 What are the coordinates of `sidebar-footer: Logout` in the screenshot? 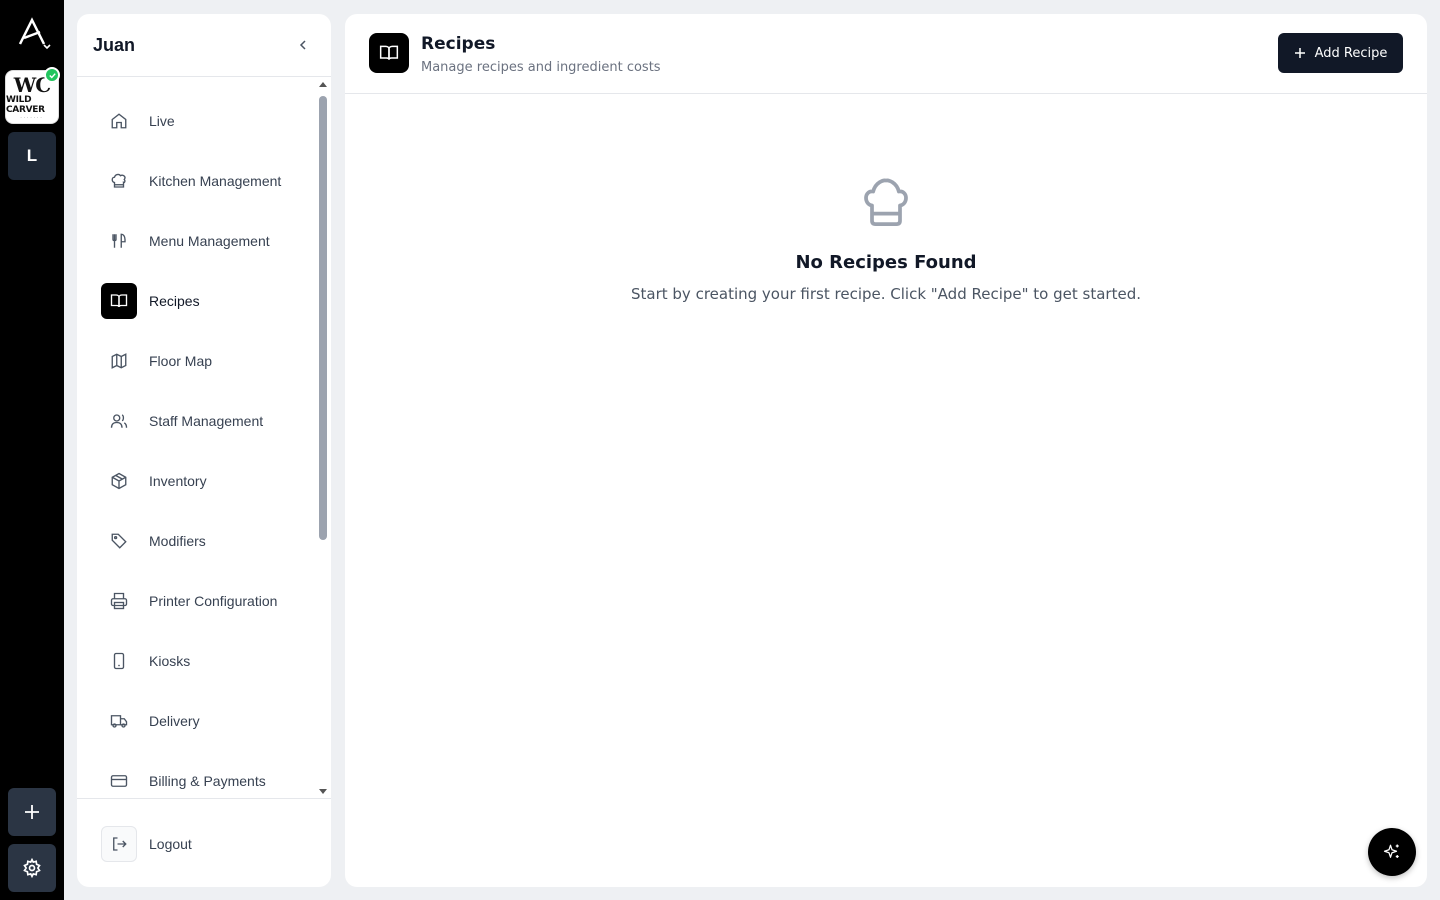 It's located at (204, 842).